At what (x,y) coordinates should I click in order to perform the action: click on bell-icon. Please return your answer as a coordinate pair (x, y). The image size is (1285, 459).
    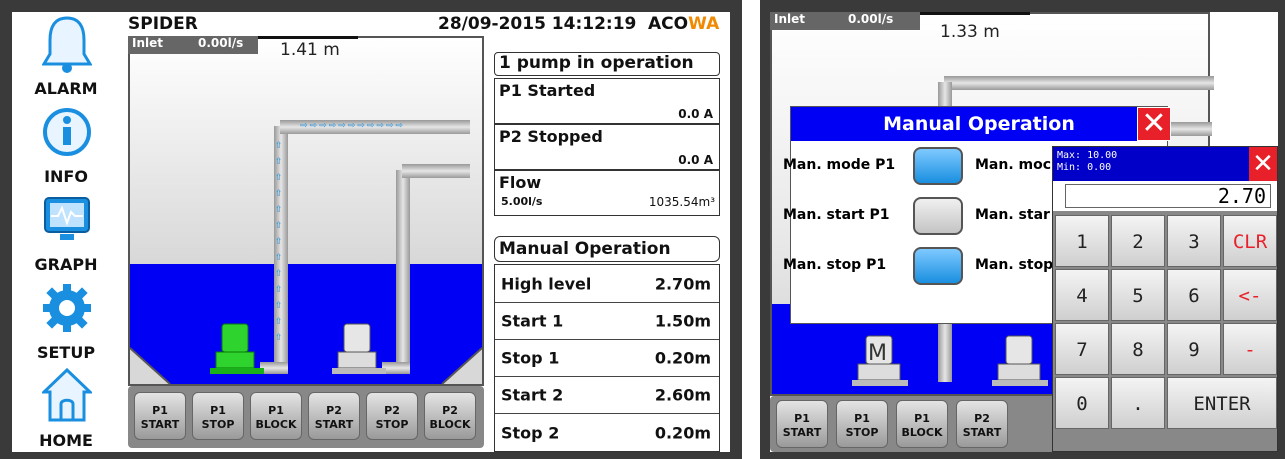
    Looking at the image, I should click on (67, 44).